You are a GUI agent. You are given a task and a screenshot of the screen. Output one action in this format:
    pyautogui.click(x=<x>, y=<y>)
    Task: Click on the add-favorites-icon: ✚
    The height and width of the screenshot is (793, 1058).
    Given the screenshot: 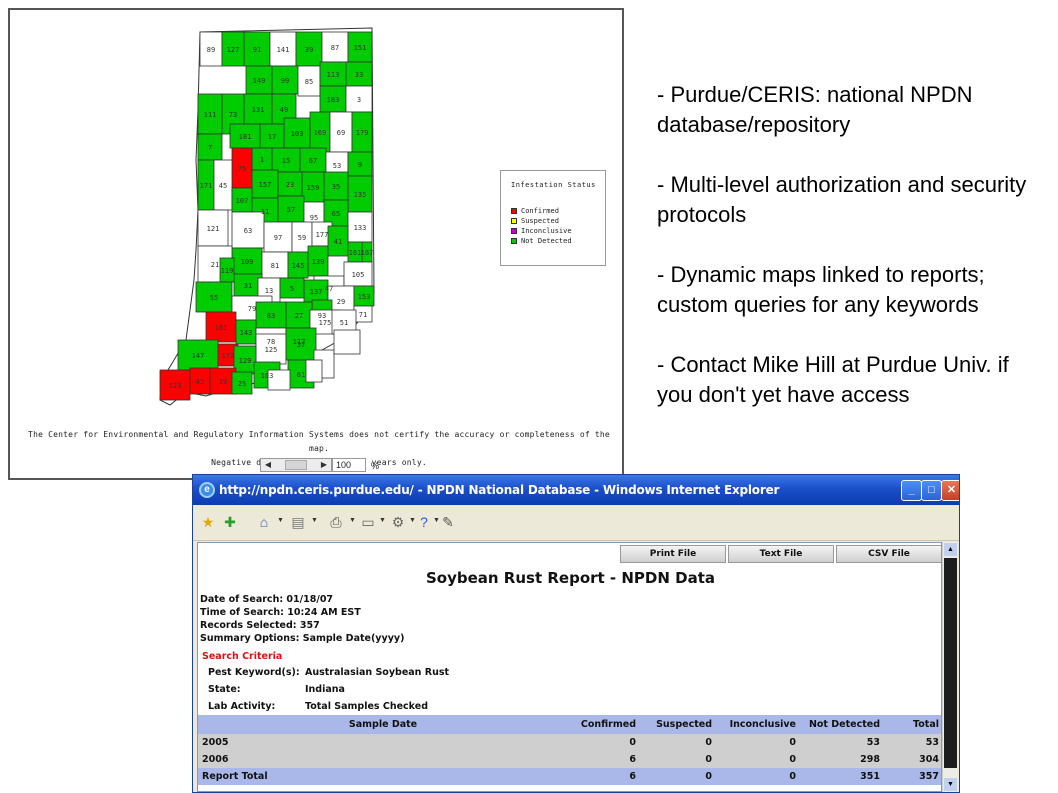 What is the action you would take?
    pyautogui.click(x=230, y=522)
    